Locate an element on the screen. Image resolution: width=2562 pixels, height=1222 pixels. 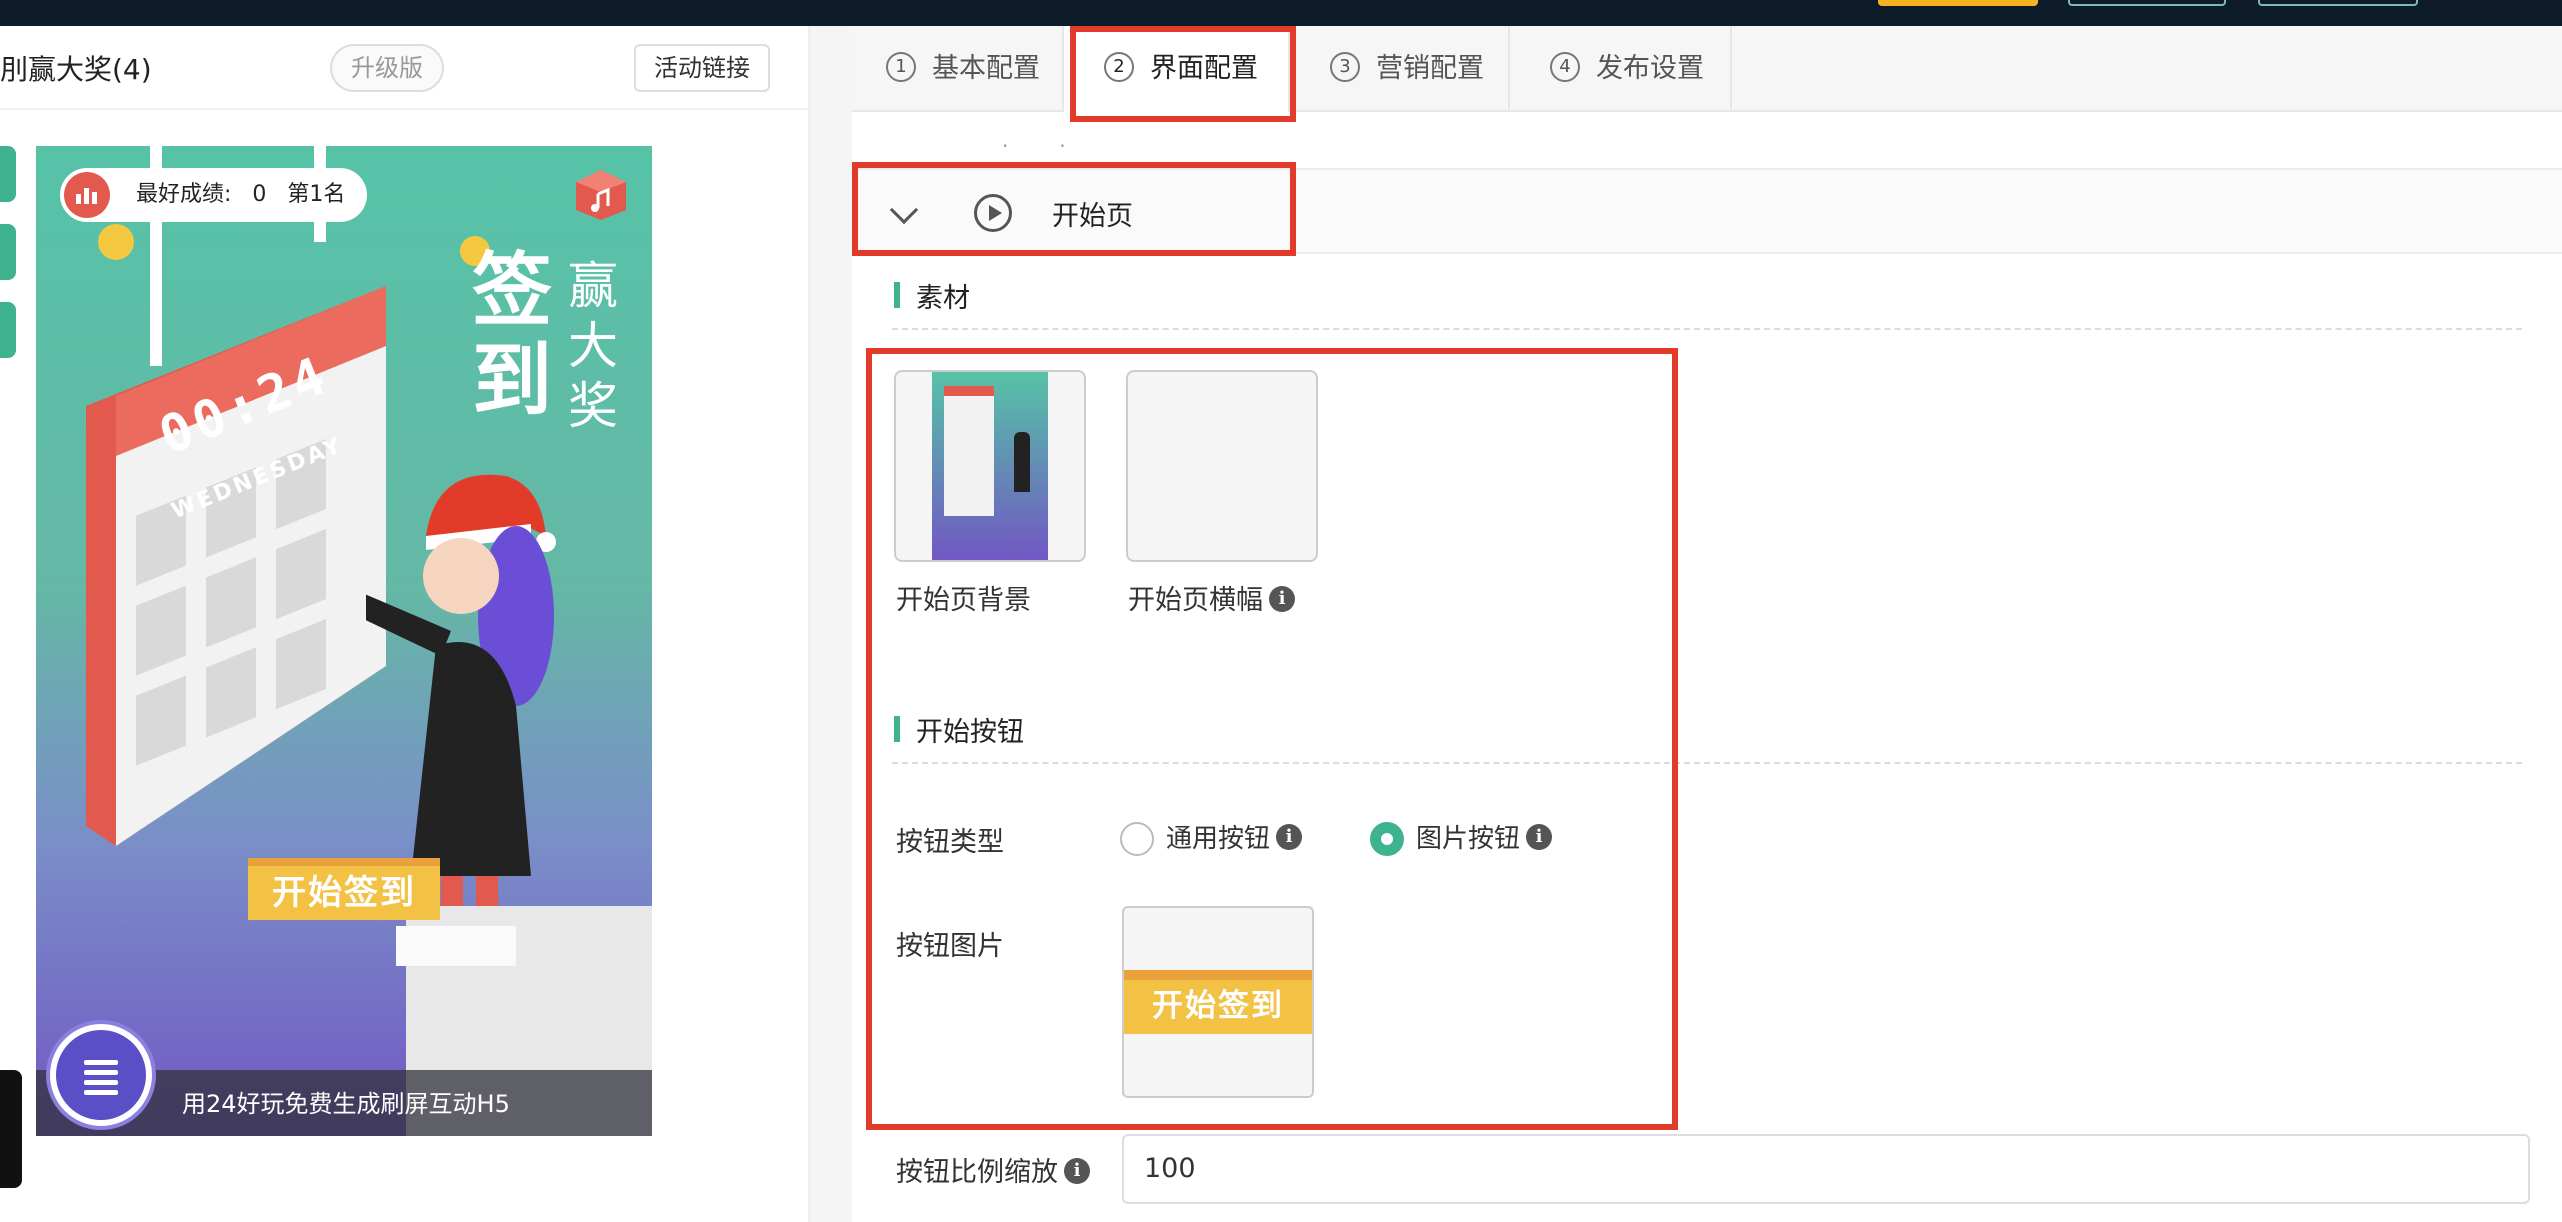
materials-heading: 素材 is located at coordinates (932, 295).